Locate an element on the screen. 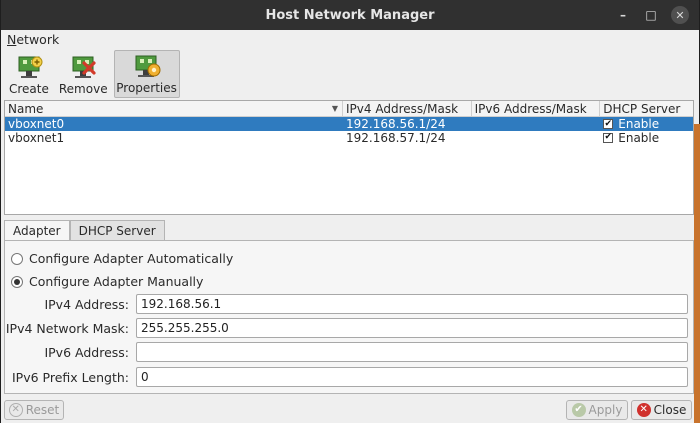 The height and width of the screenshot is (423, 700). apply-icon: ✔ is located at coordinates (578, 410).